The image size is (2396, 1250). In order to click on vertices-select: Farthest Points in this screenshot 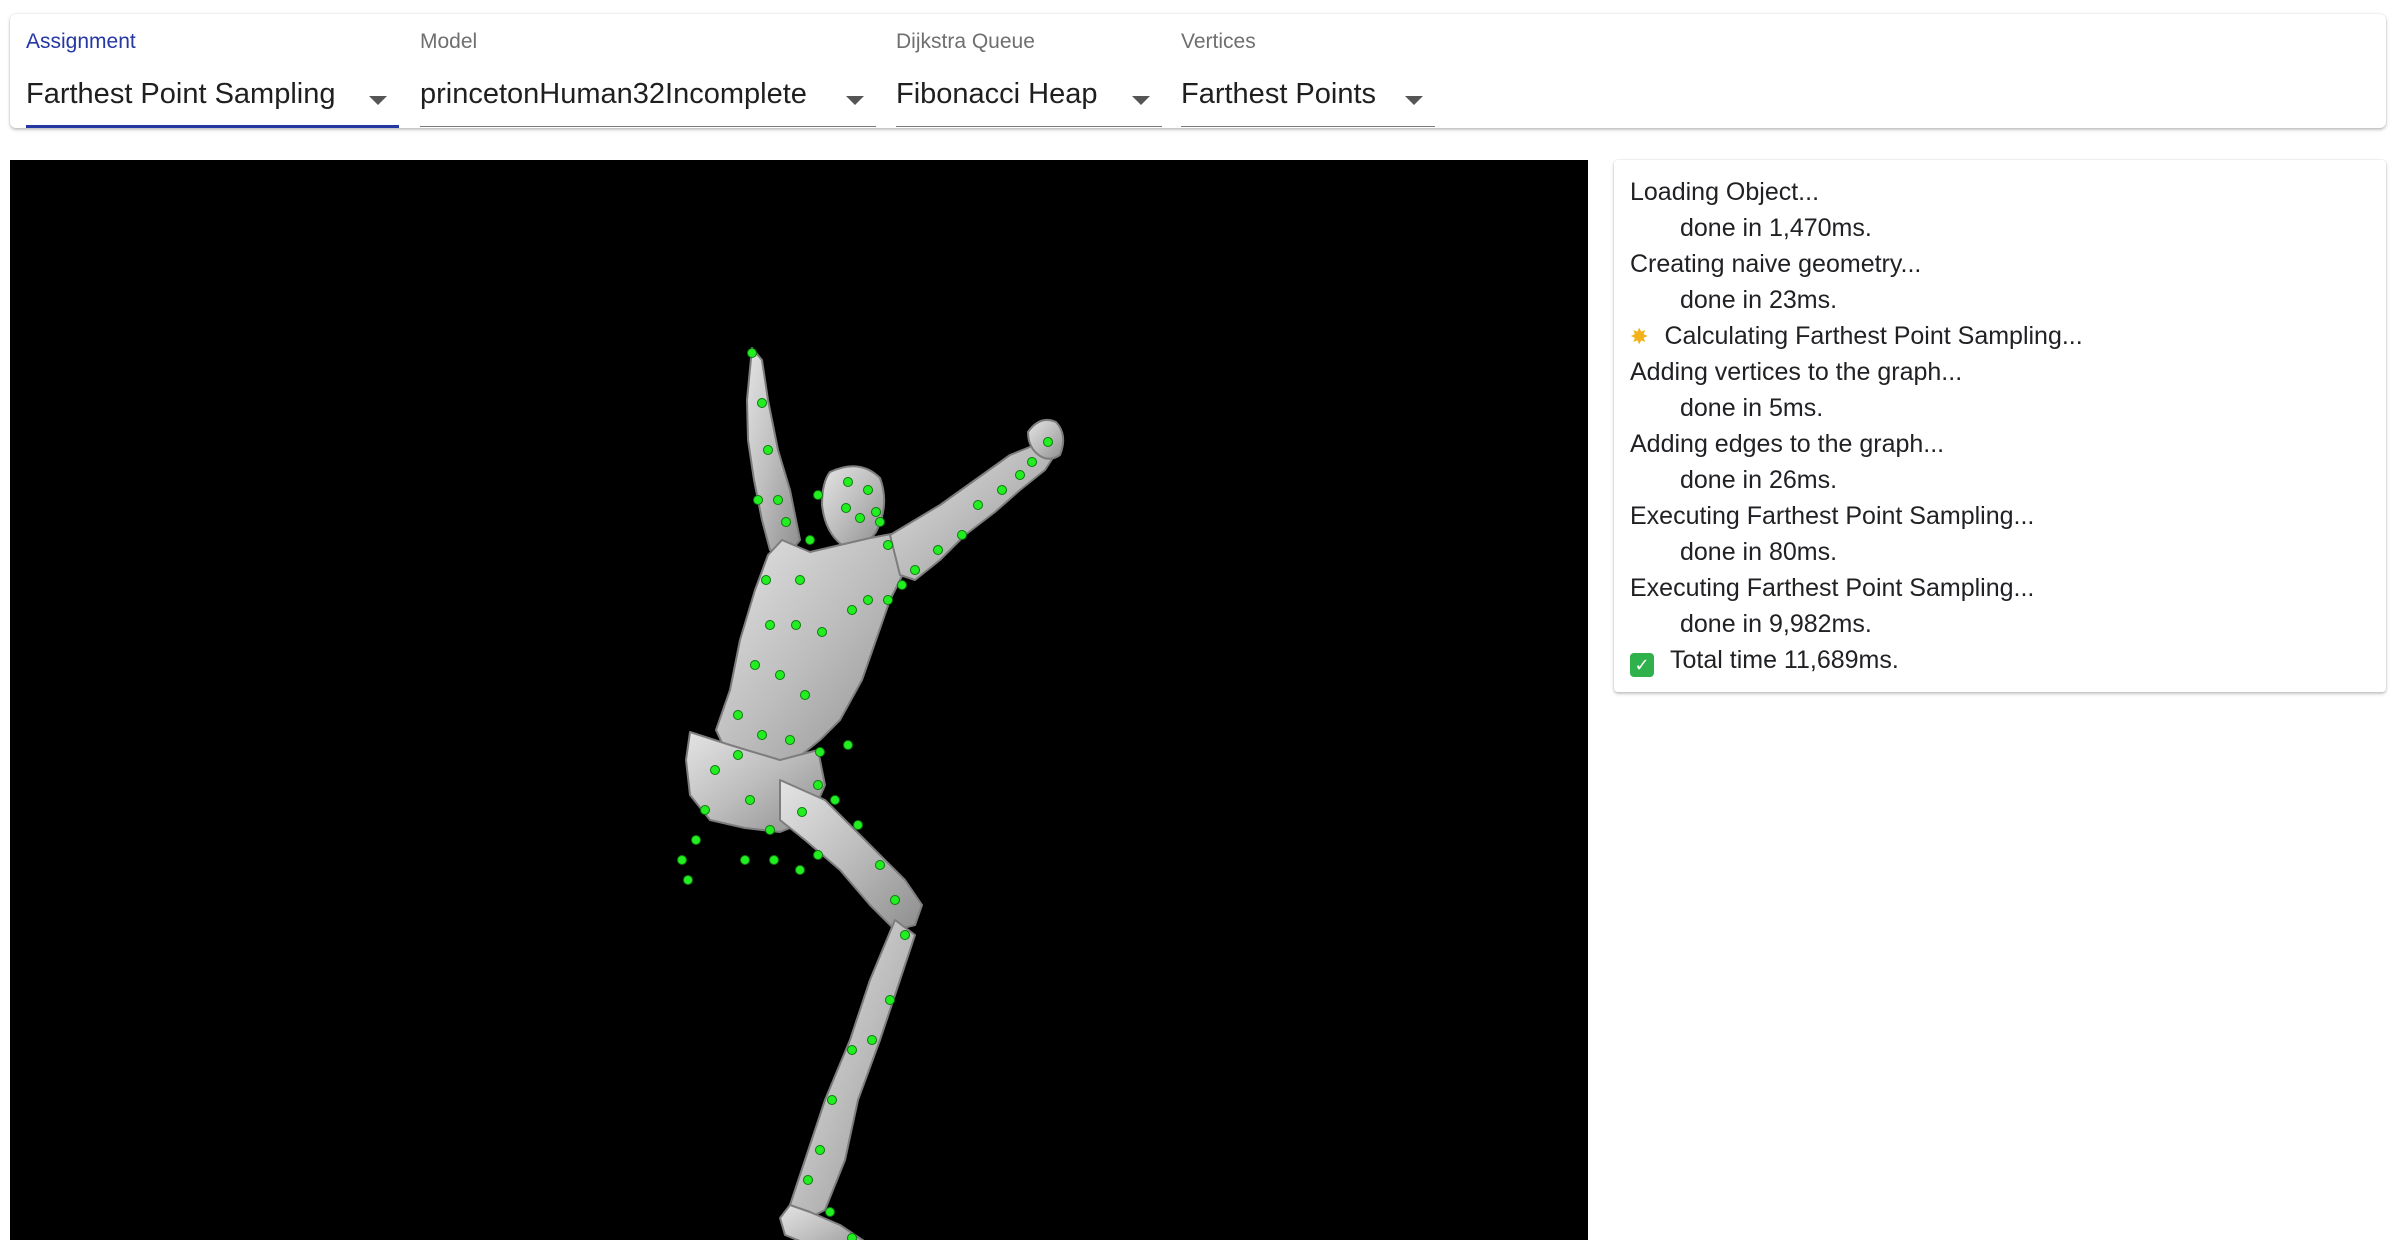, I will do `click(1308, 97)`.